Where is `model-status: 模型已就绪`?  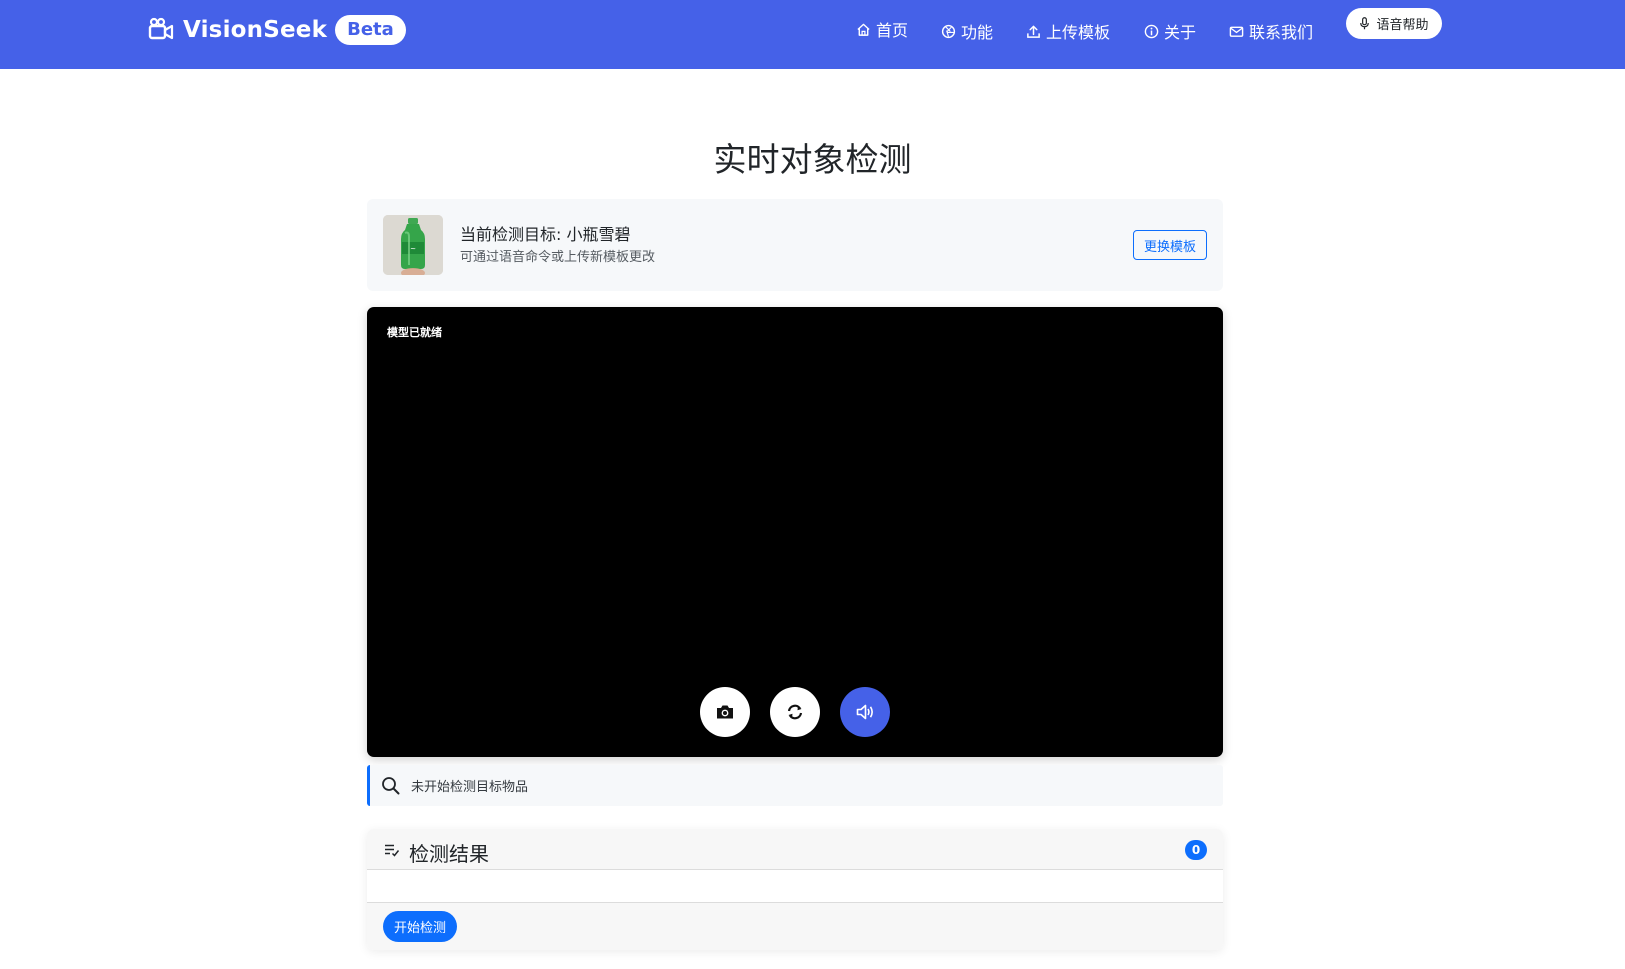
model-status: 模型已就绪 is located at coordinates (414, 332).